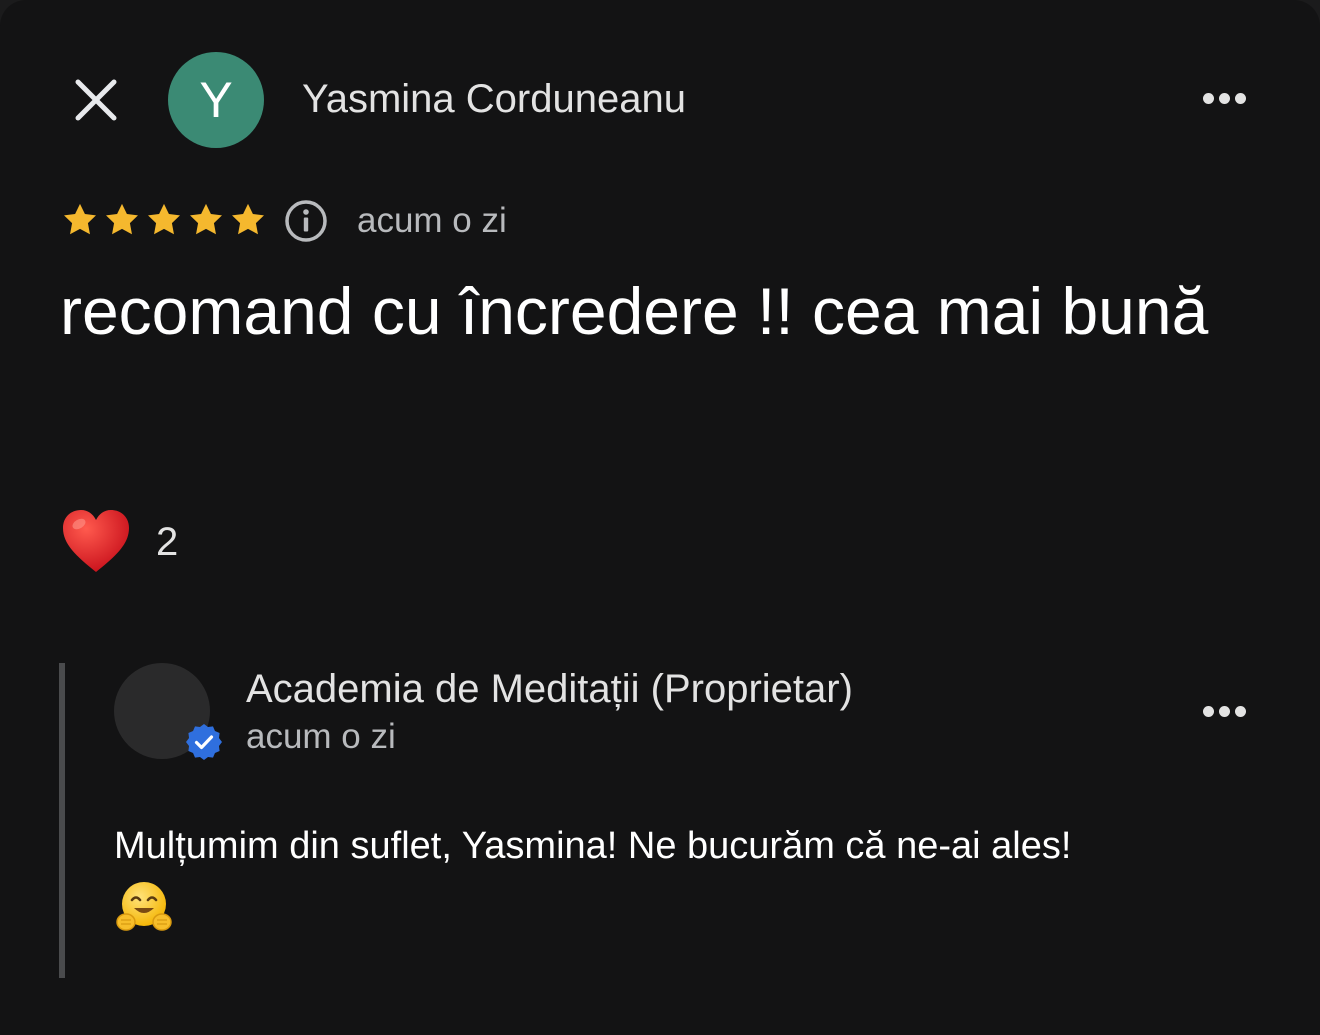 This screenshot has width=1320, height=1035. What do you see at coordinates (204, 742) in the screenshot?
I see `verified-badge-icon` at bounding box center [204, 742].